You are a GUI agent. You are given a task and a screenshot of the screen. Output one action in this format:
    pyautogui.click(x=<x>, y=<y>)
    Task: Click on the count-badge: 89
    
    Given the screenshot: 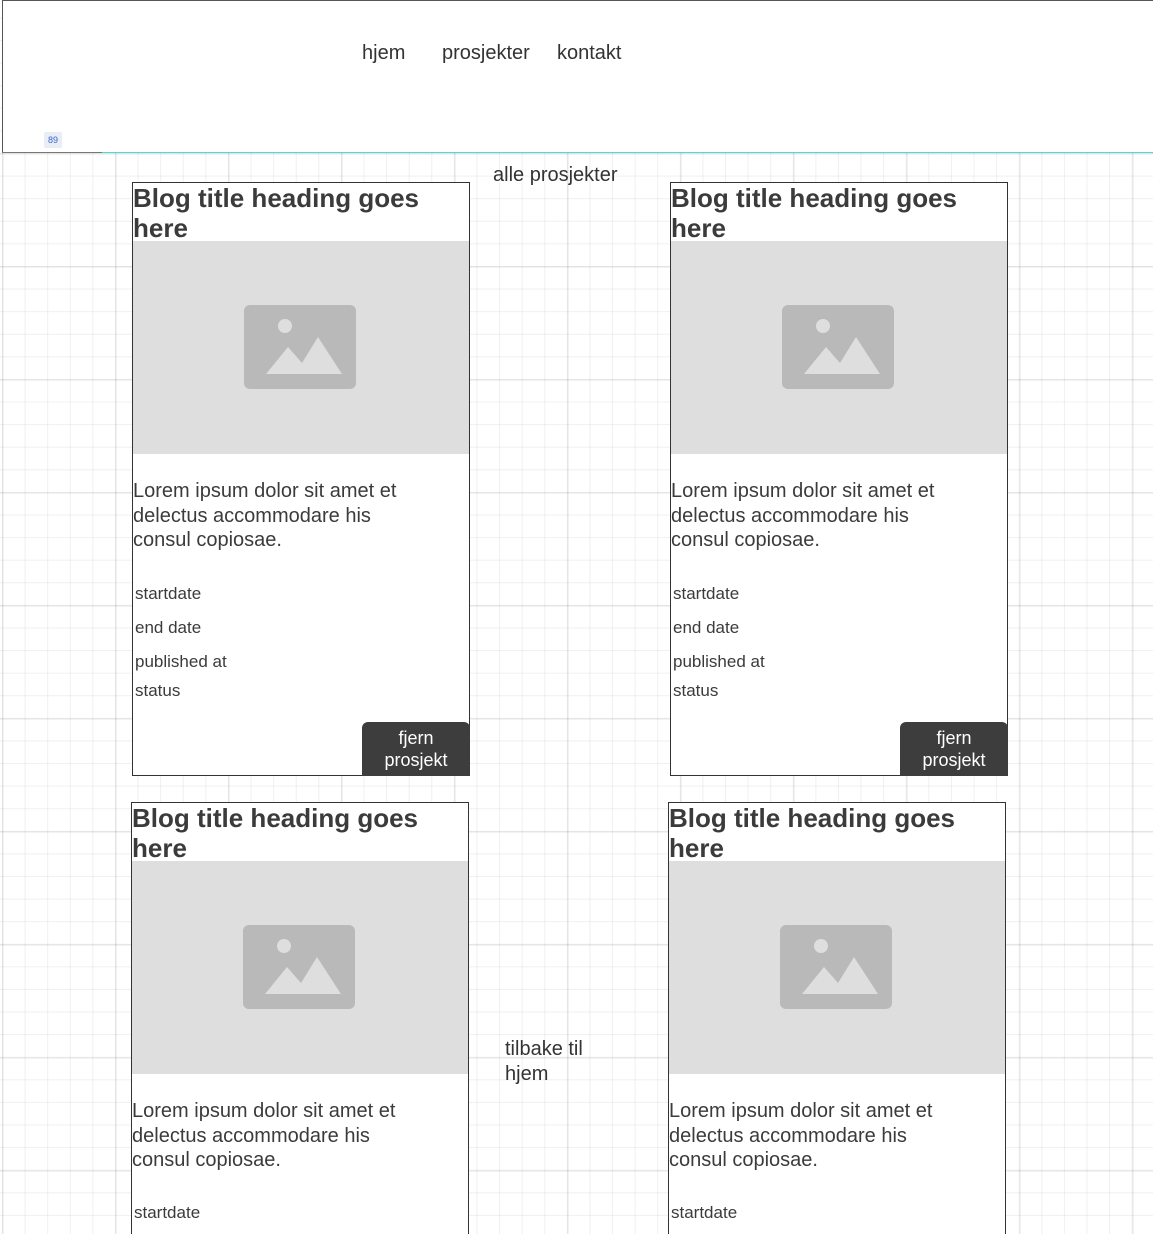 What is the action you would take?
    pyautogui.click(x=53, y=140)
    